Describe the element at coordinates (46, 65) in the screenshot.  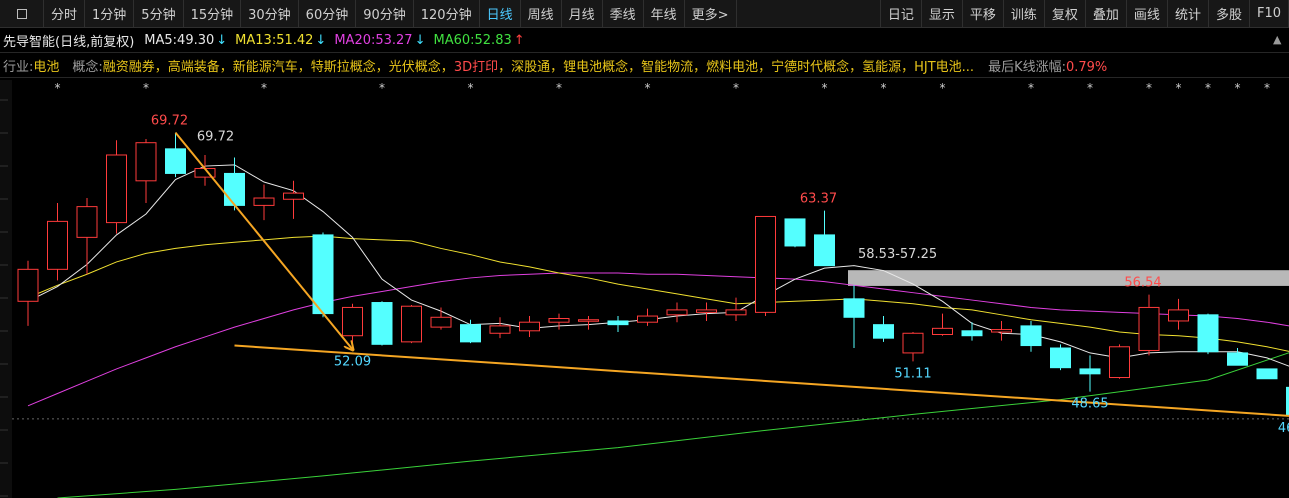
I see `industry-value: 电池` at that location.